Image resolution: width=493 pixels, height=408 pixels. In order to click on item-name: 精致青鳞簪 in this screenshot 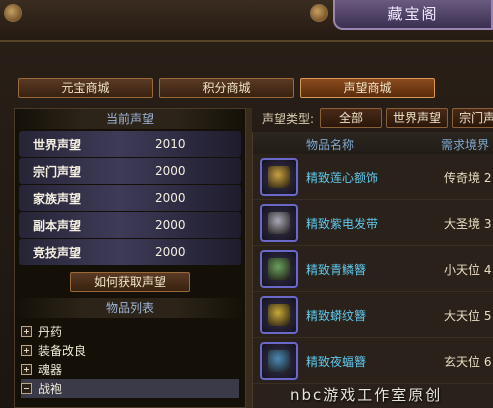, I will do `click(336, 269)`.